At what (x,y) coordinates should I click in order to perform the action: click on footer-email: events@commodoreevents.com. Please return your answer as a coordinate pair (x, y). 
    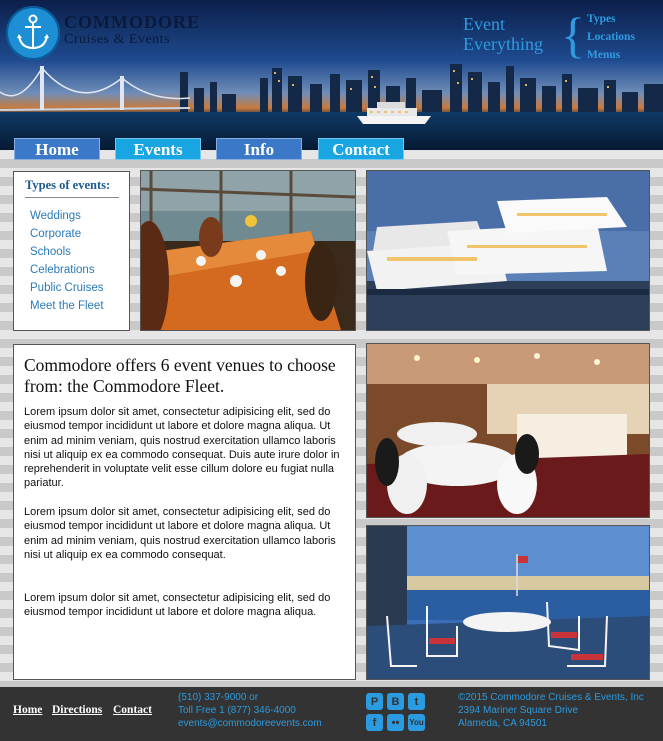
    Looking at the image, I should click on (250, 723).